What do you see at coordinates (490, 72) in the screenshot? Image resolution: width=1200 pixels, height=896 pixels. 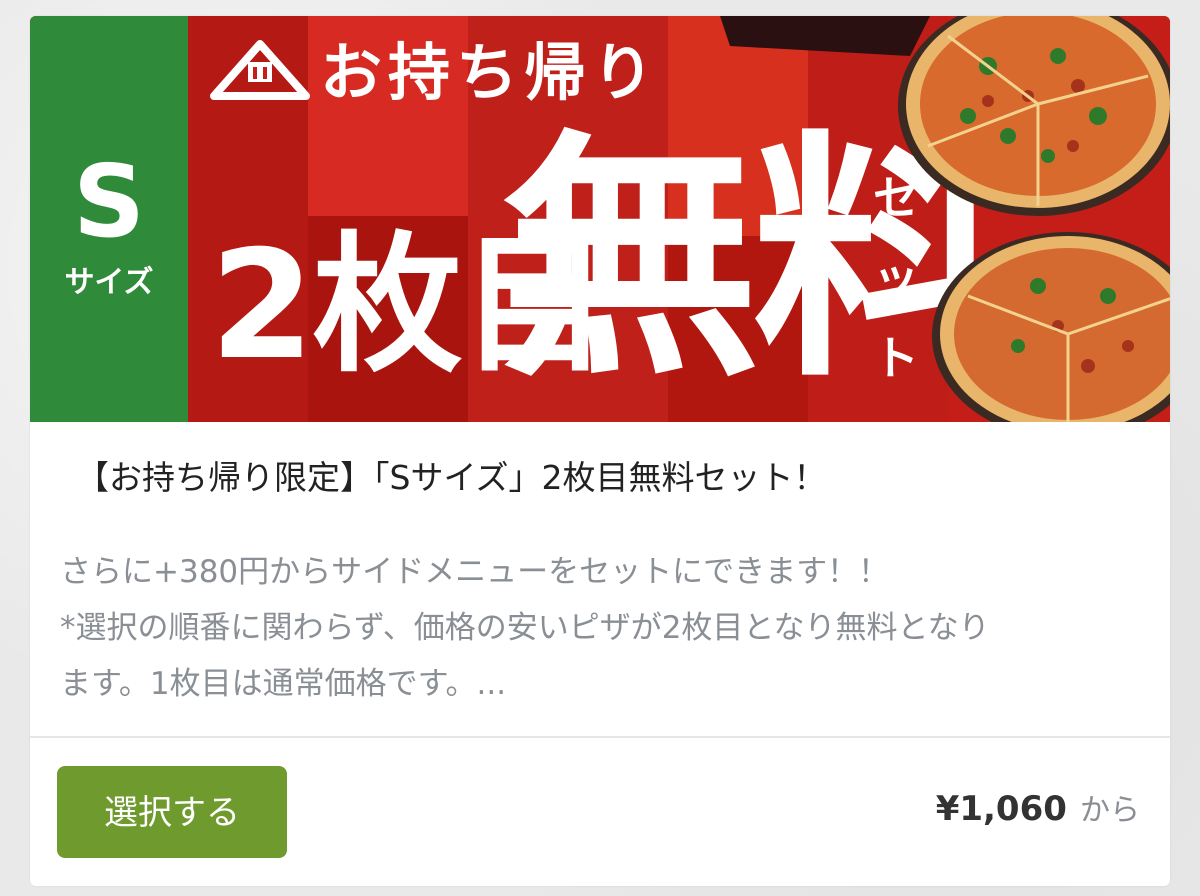 I see `takeout-title: お持ち帰り` at bounding box center [490, 72].